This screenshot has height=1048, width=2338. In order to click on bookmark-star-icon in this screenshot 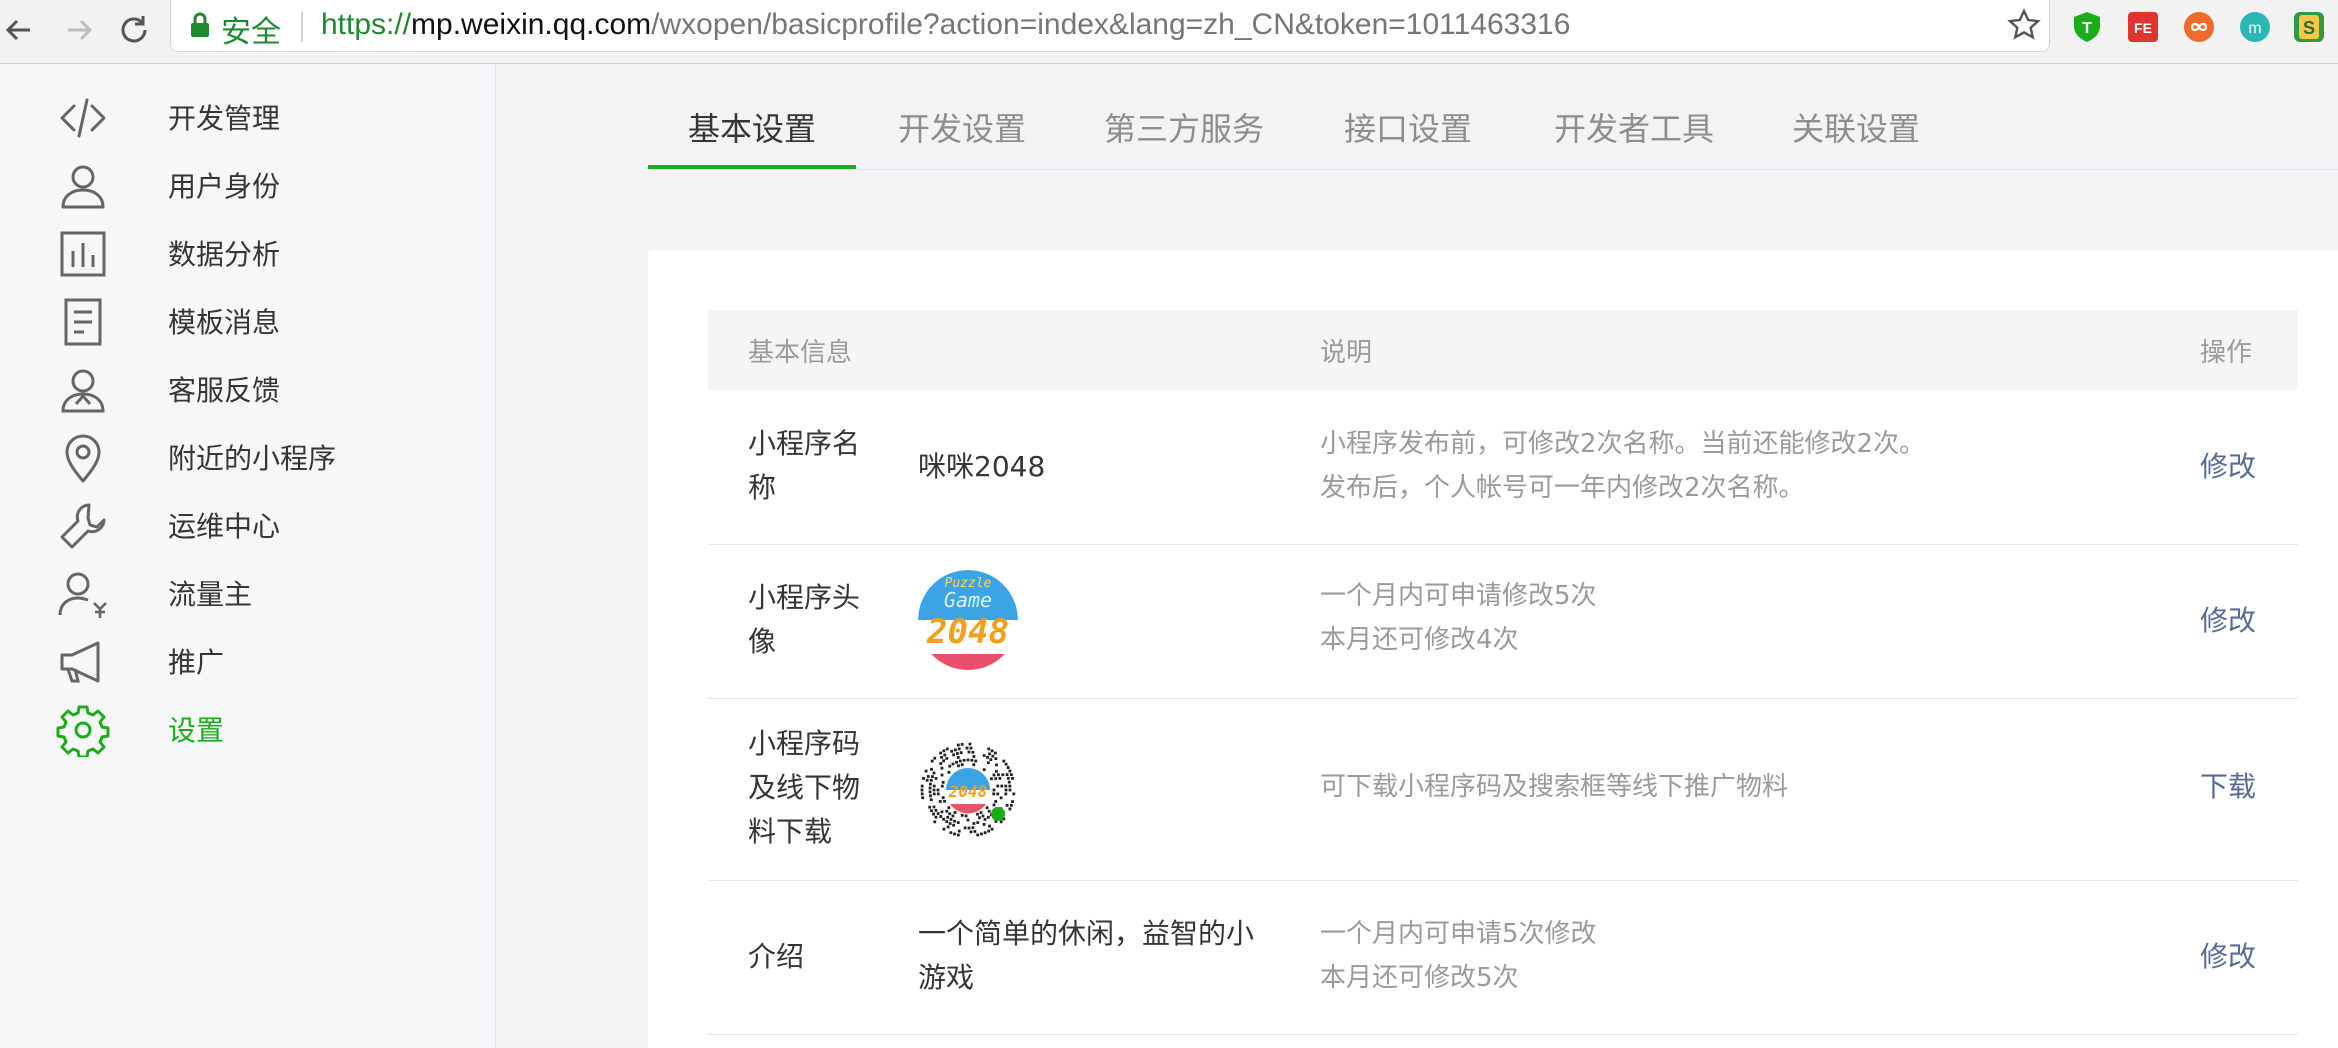, I will do `click(2024, 25)`.